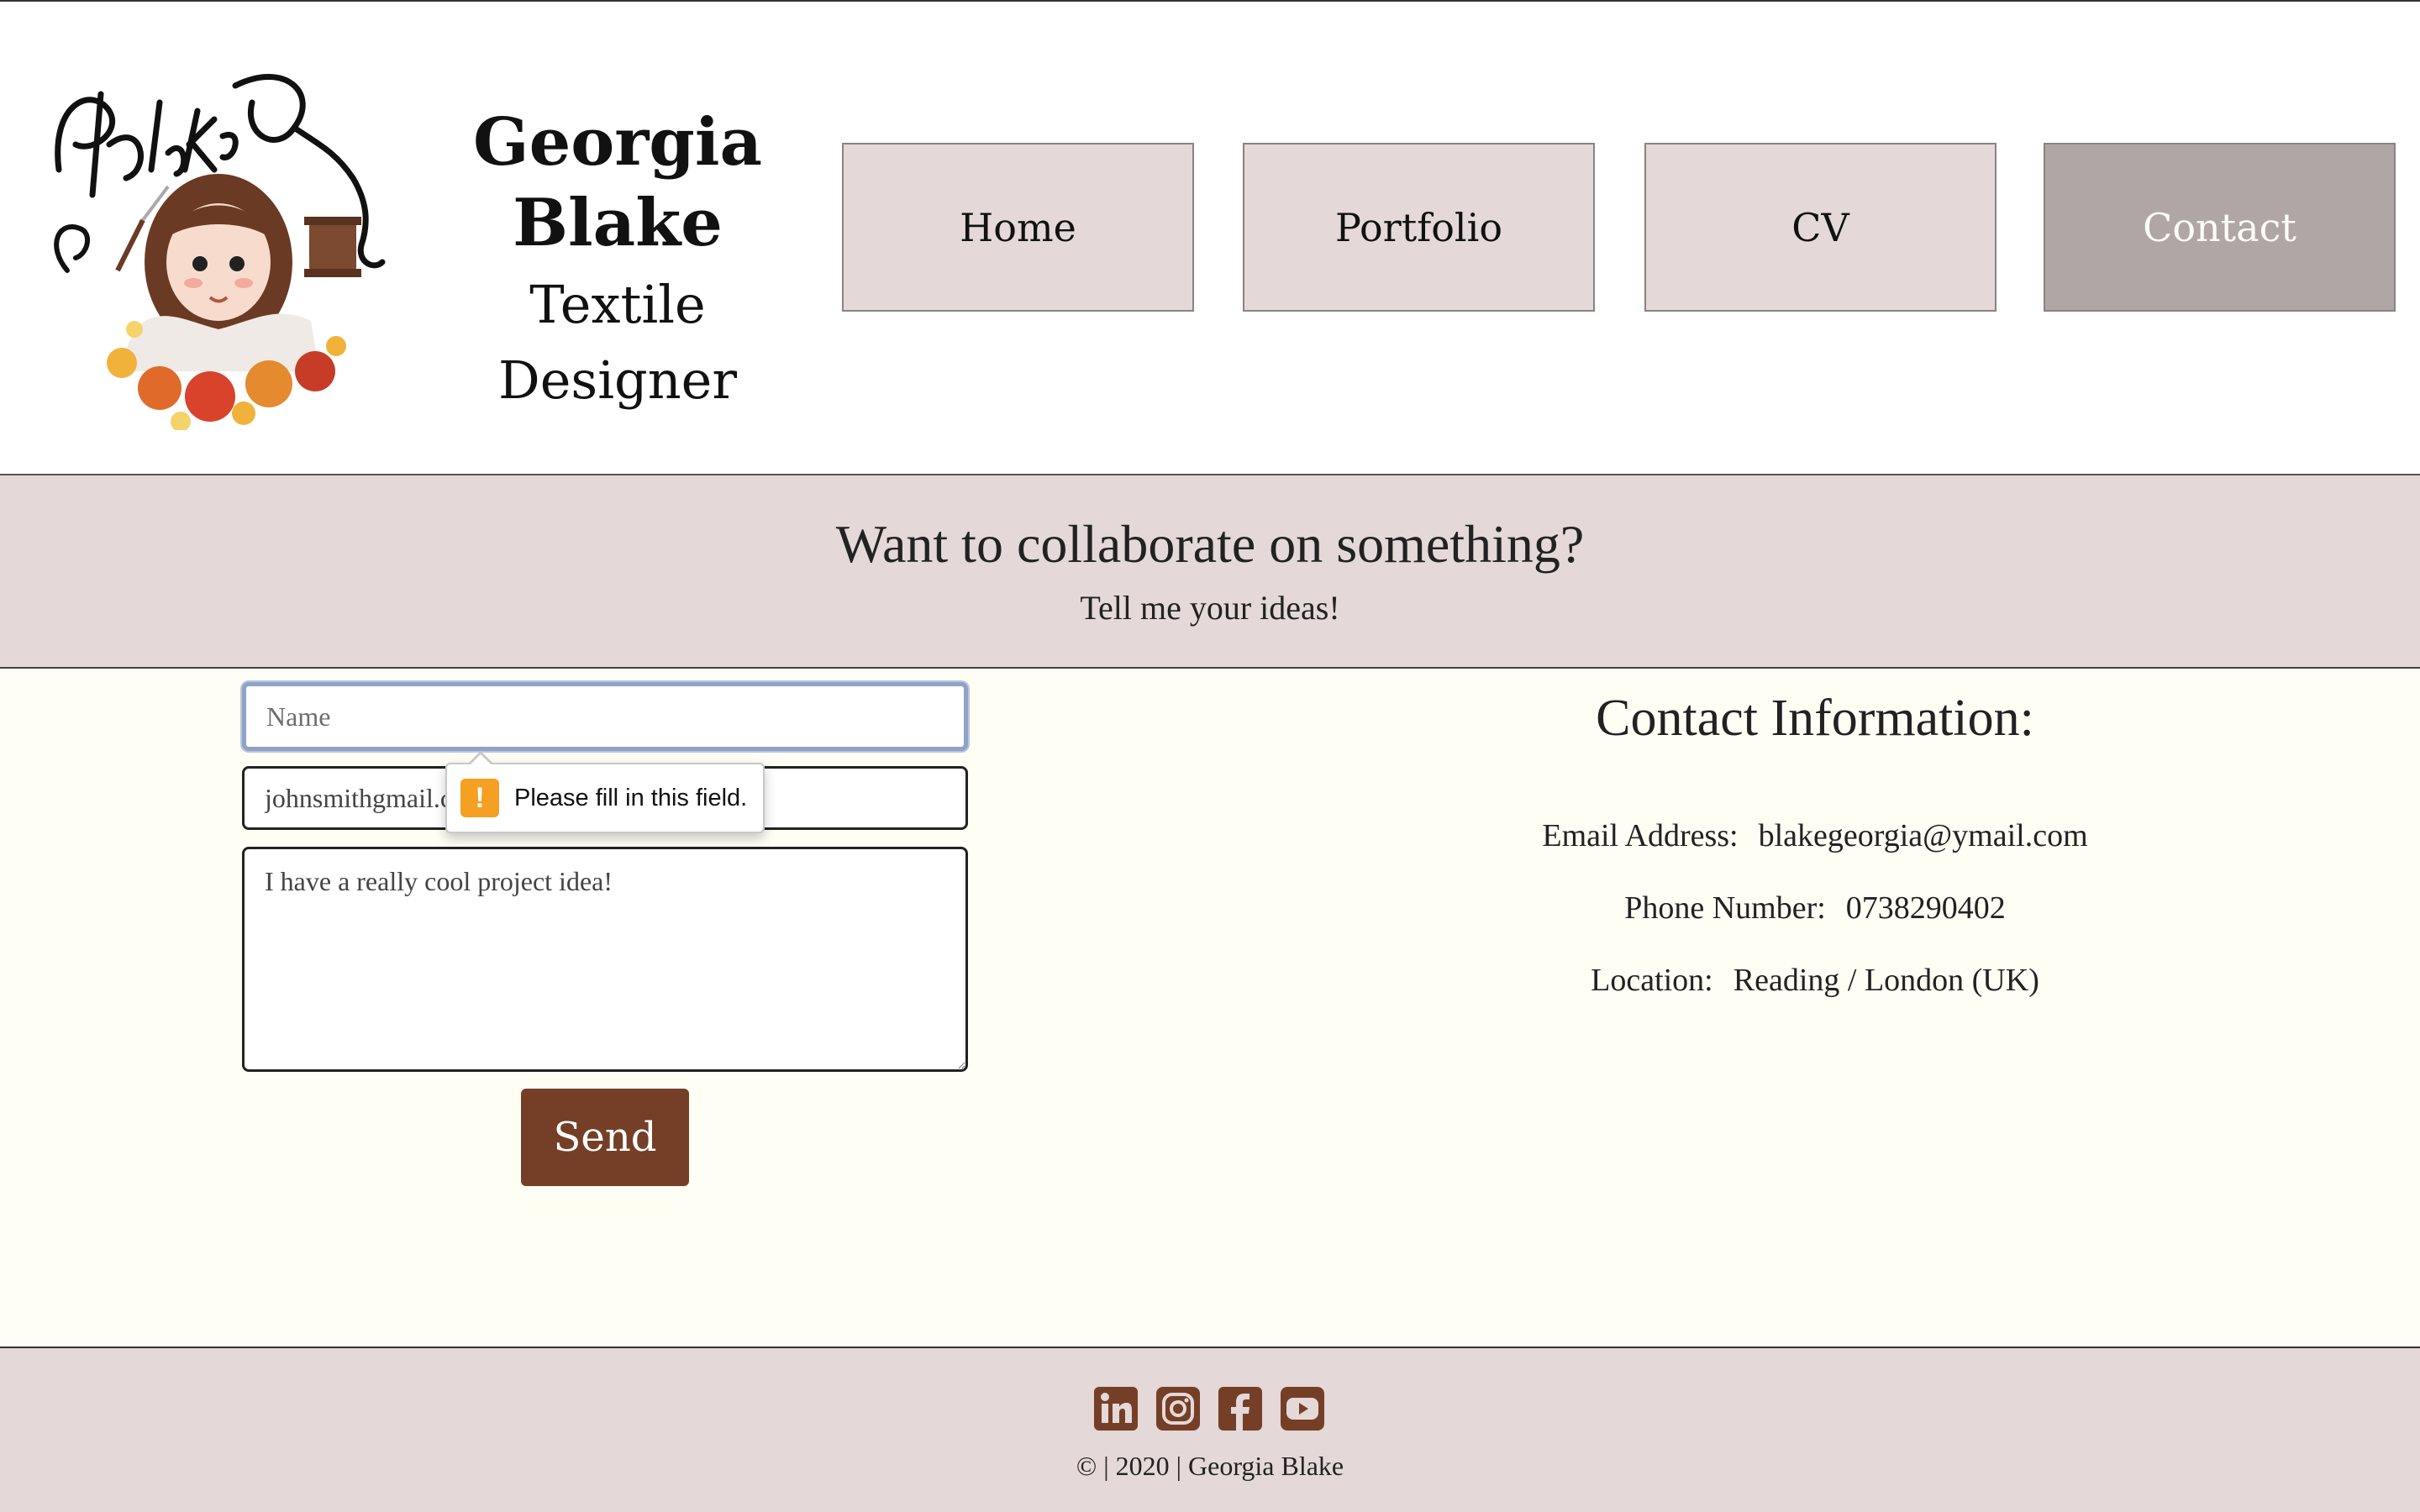  What do you see at coordinates (1178, 1409) in the screenshot?
I see `instagram-icon` at bounding box center [1178, 1409].